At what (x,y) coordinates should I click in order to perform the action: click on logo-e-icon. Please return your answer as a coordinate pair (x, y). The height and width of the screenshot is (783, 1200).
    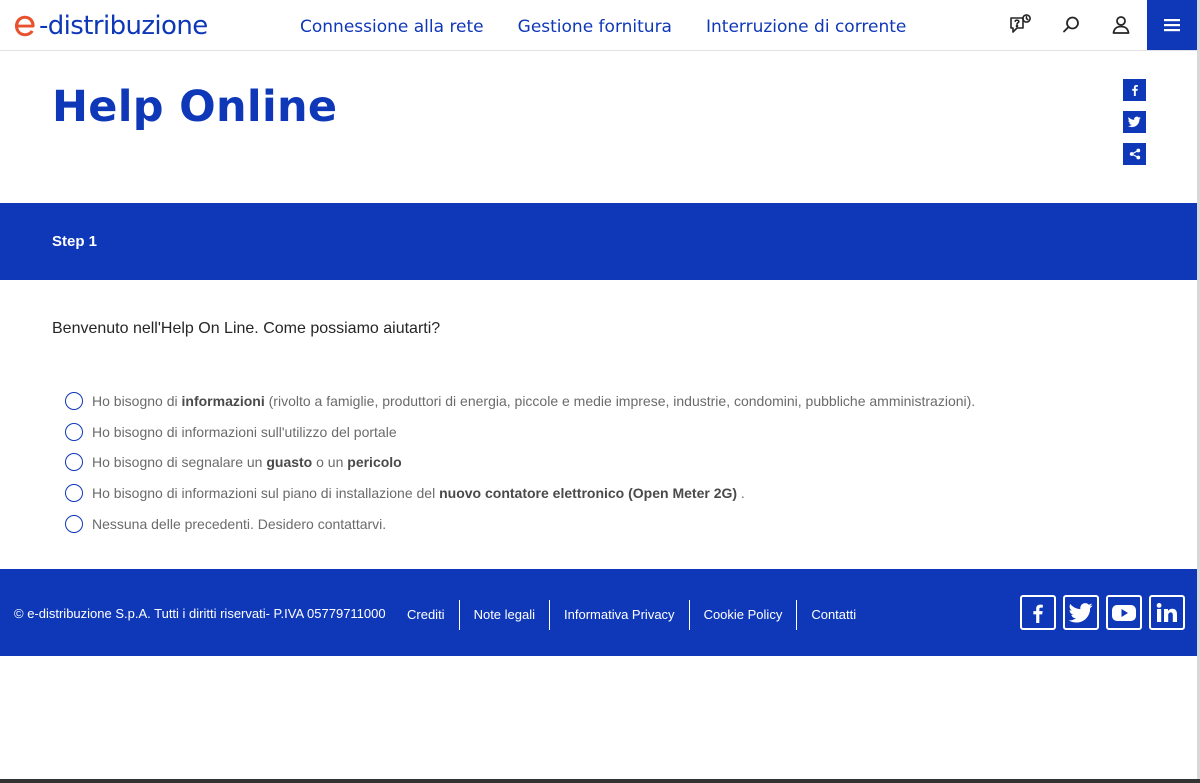
    Looking at the image, I should click on (25, 26).